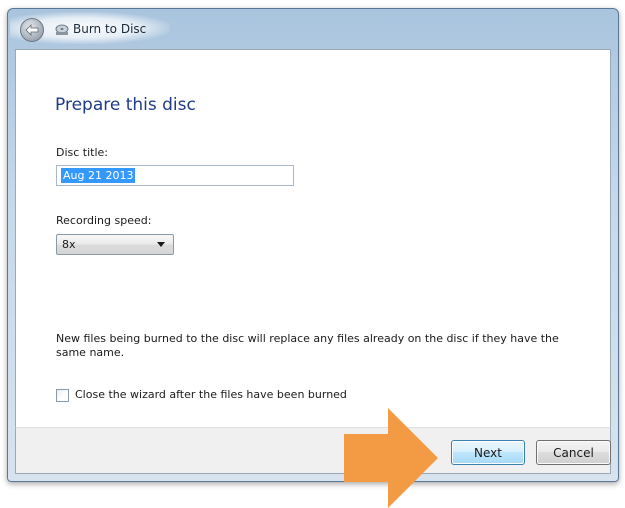 The height and width of the screenshot is (508, 625). Describe the element at coordinates (175, 175) in the screenshot. I see `disc-title-input: Aug 21 2013` at that location.